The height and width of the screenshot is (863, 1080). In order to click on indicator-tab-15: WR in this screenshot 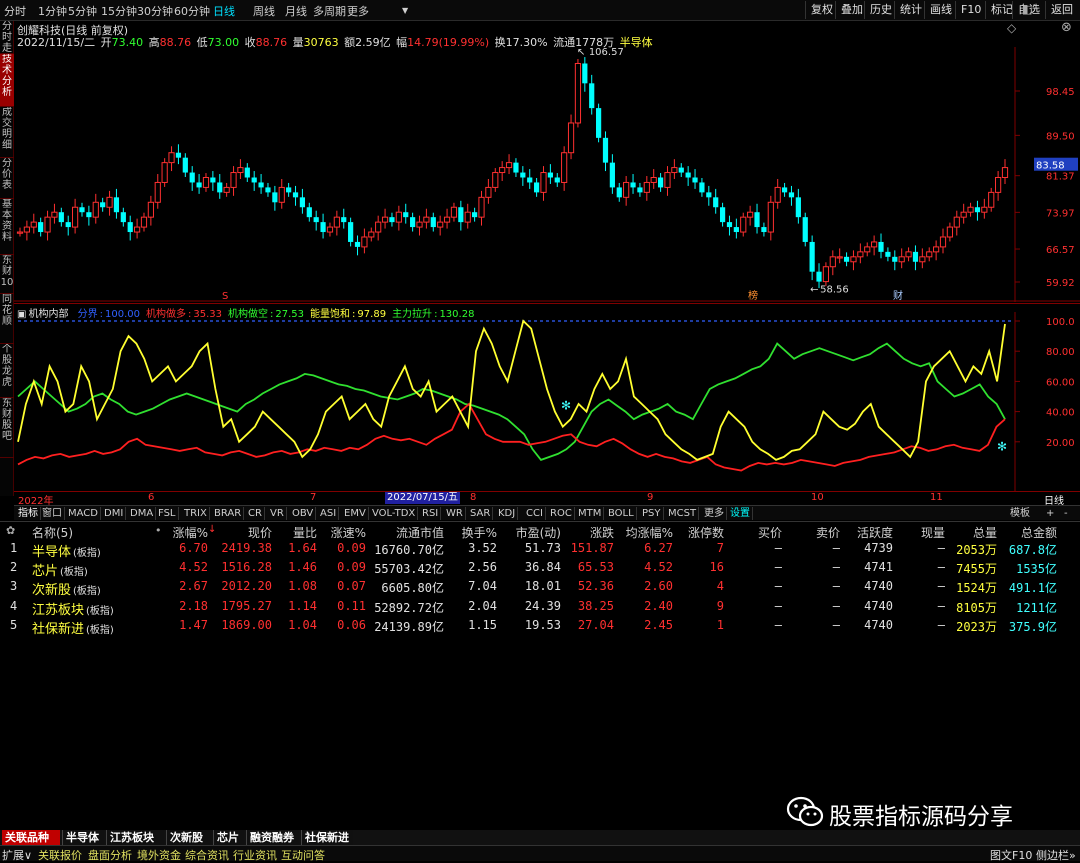, I will do `click(455, 513)`.